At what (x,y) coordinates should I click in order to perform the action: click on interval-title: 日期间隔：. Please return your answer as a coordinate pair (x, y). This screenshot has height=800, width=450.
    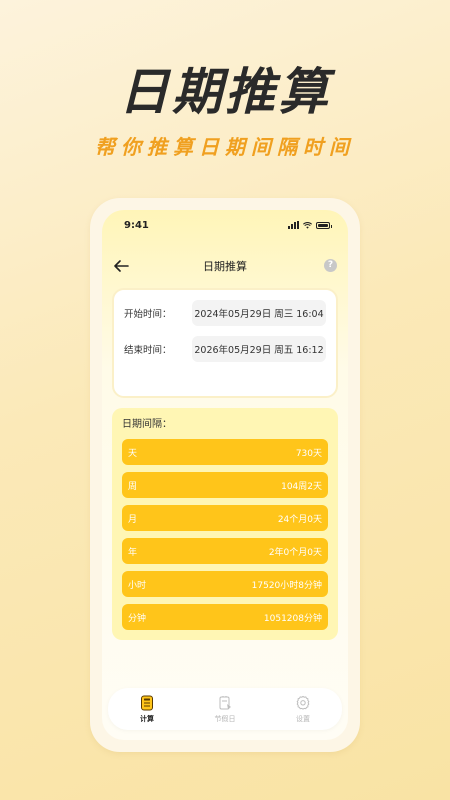
    Looking at the image, I should click on (147, 424).